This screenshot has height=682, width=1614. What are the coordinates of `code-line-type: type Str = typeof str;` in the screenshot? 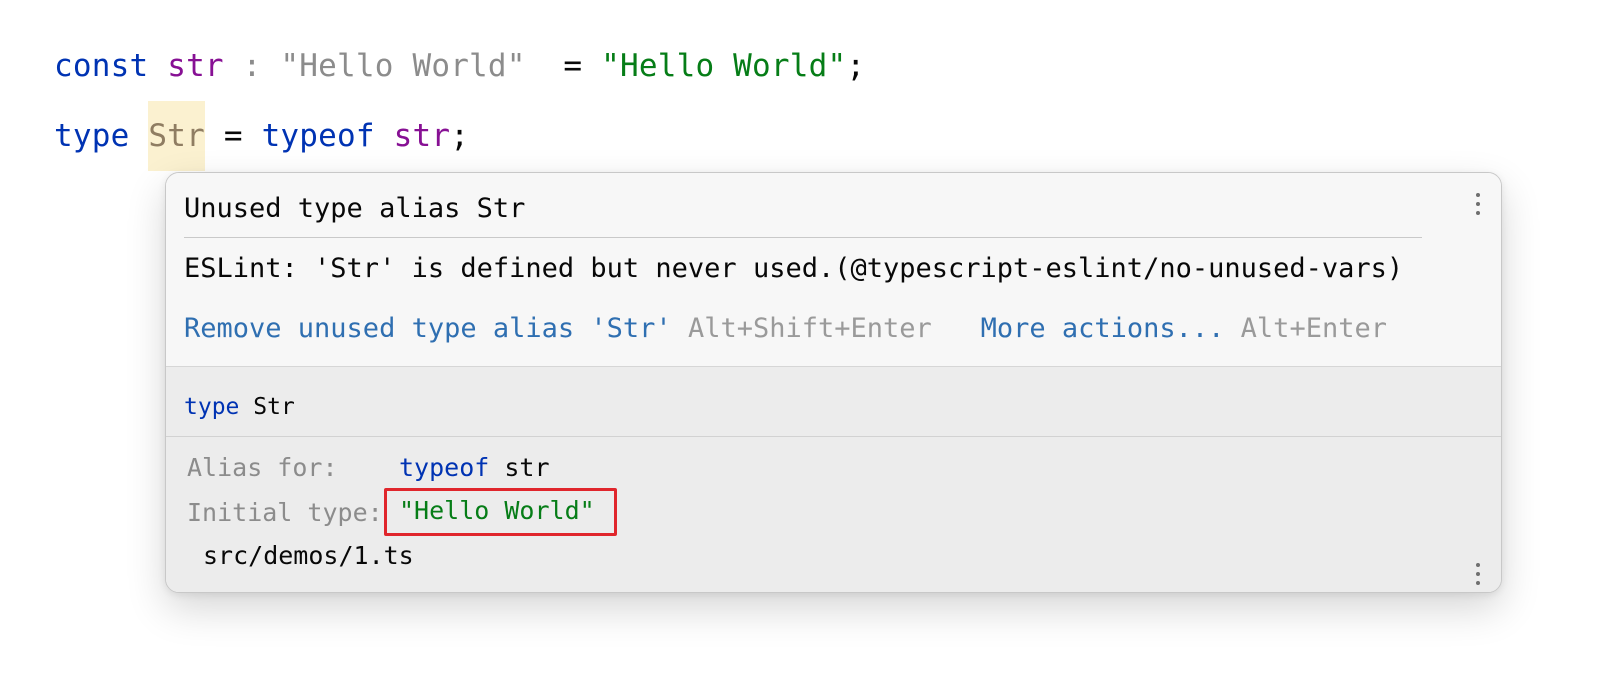 It's located at (262, 136).